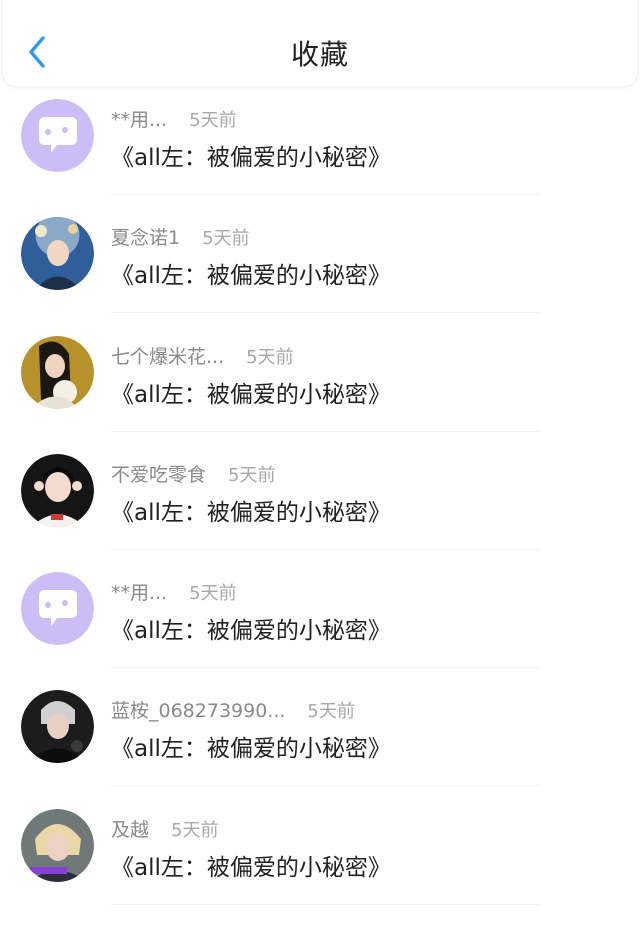 The height and width of the screenshot is (927, 640). What do you see at coordinates (130, 830) in the screenshot?
I see `username: 及越` at bounding box center [130, 830].